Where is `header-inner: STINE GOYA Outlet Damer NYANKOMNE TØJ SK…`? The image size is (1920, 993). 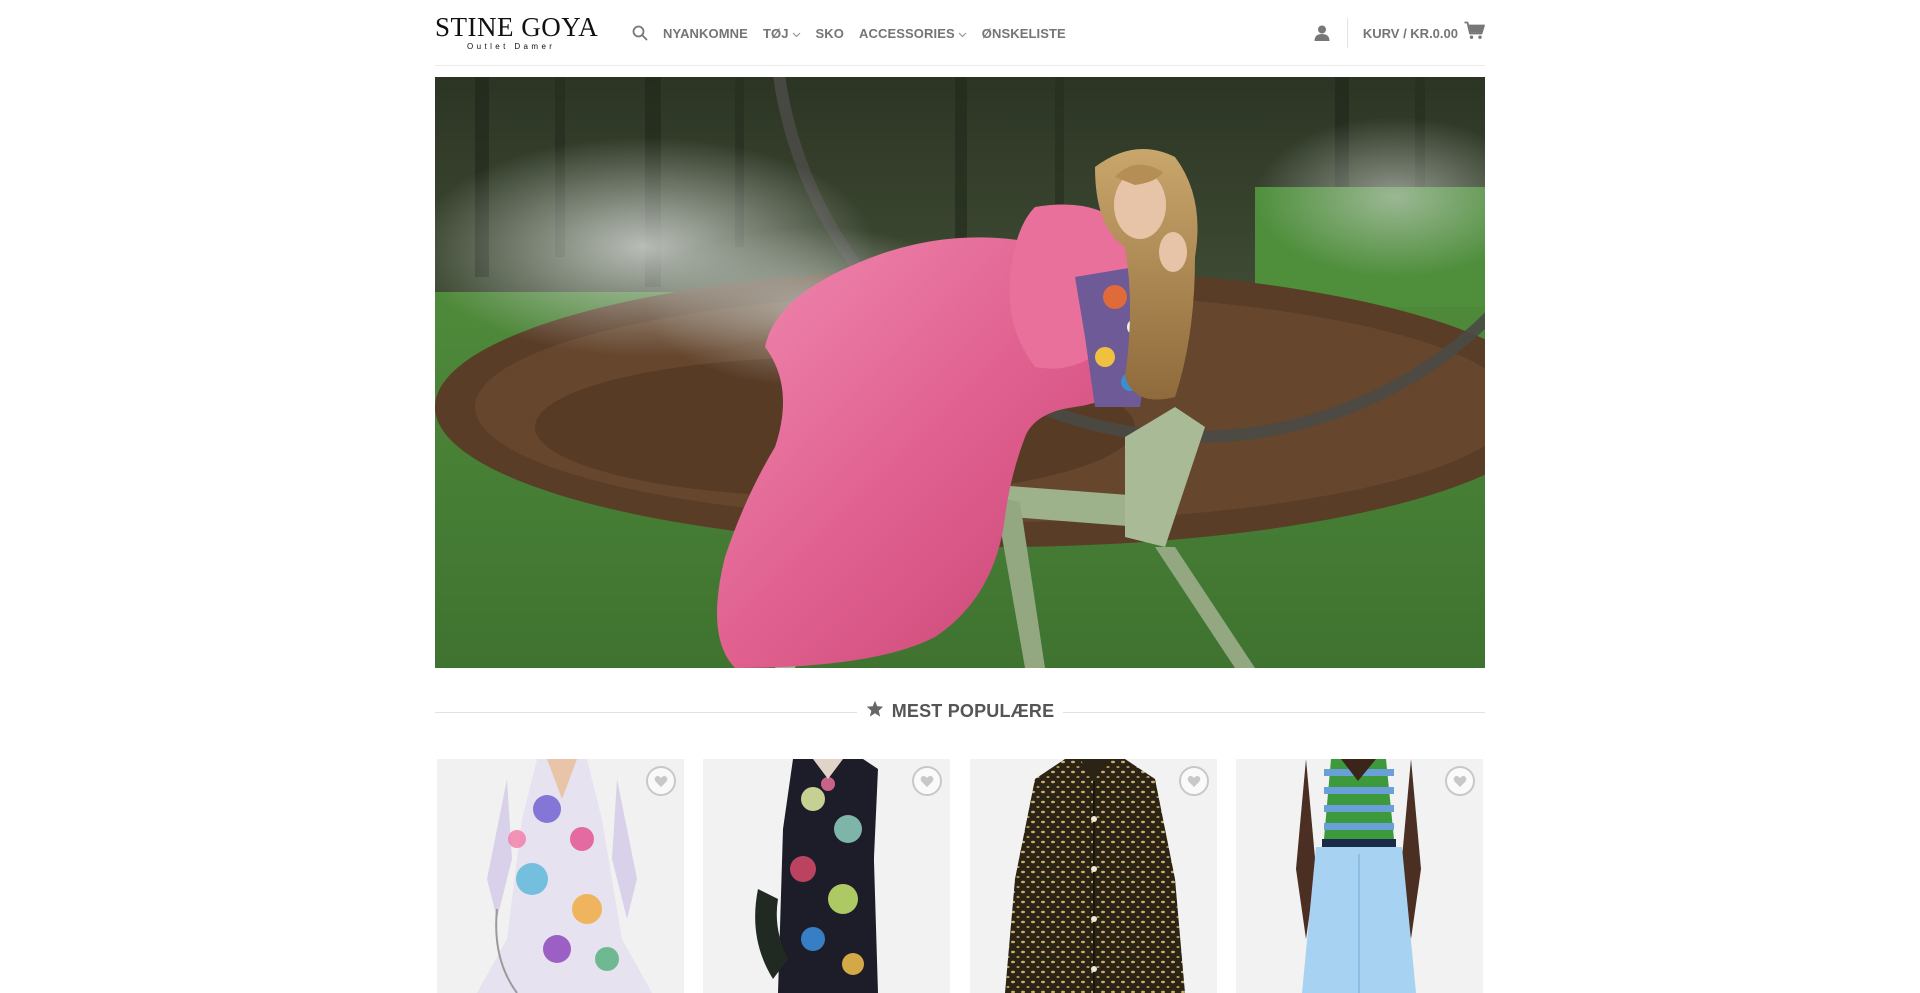 header-inner: STINE GOYA Outlet Damer NYANKOMNE TØJ SK… is located at coordinates (960, 33).